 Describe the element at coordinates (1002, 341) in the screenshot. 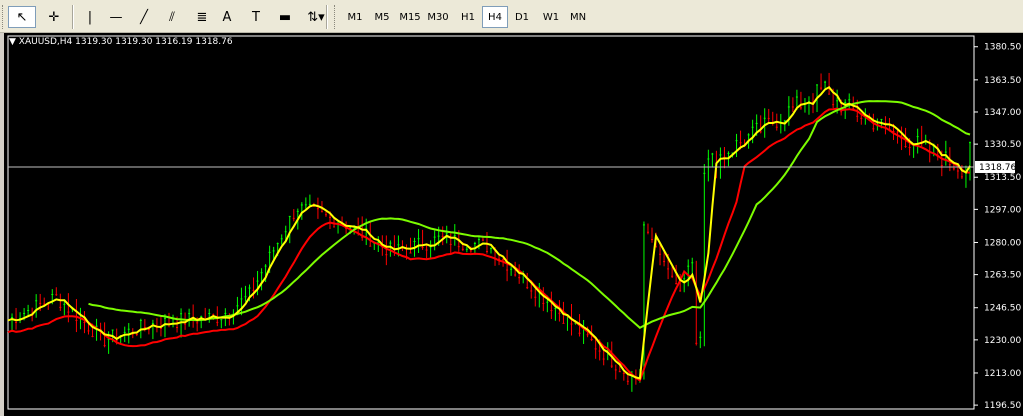

I see `price-axis-label: 1230.00` at that location.